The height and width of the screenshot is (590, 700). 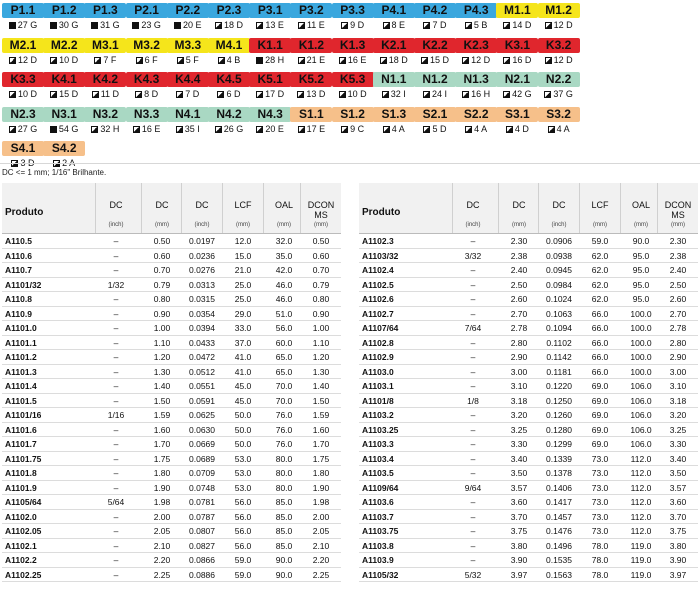 What do you see at coordinates (202, 241) in the screenshot?
I see `cell-value: 0.0197` at bounding box center [202, 241].